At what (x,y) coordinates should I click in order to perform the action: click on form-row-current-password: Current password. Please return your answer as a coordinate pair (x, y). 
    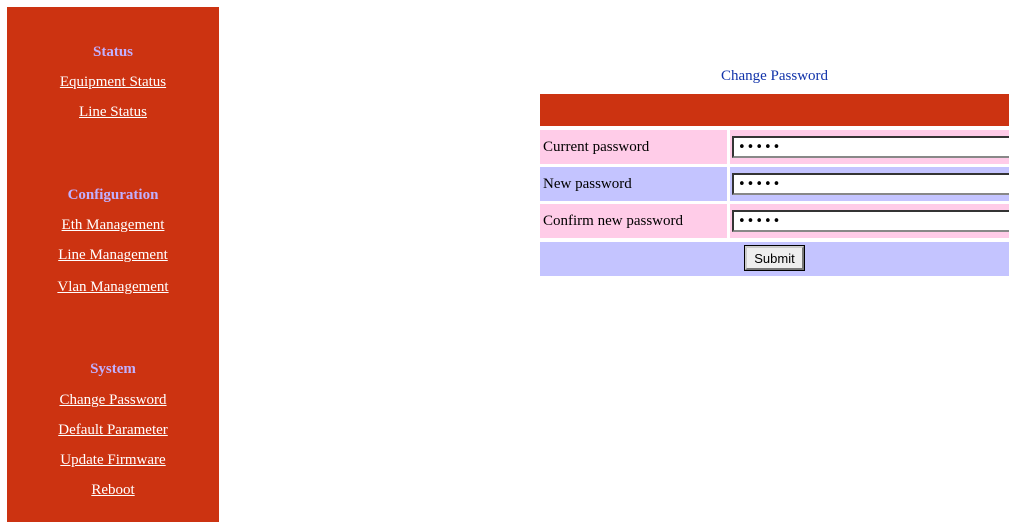
    Looking at the image, I should click on (774, 147).